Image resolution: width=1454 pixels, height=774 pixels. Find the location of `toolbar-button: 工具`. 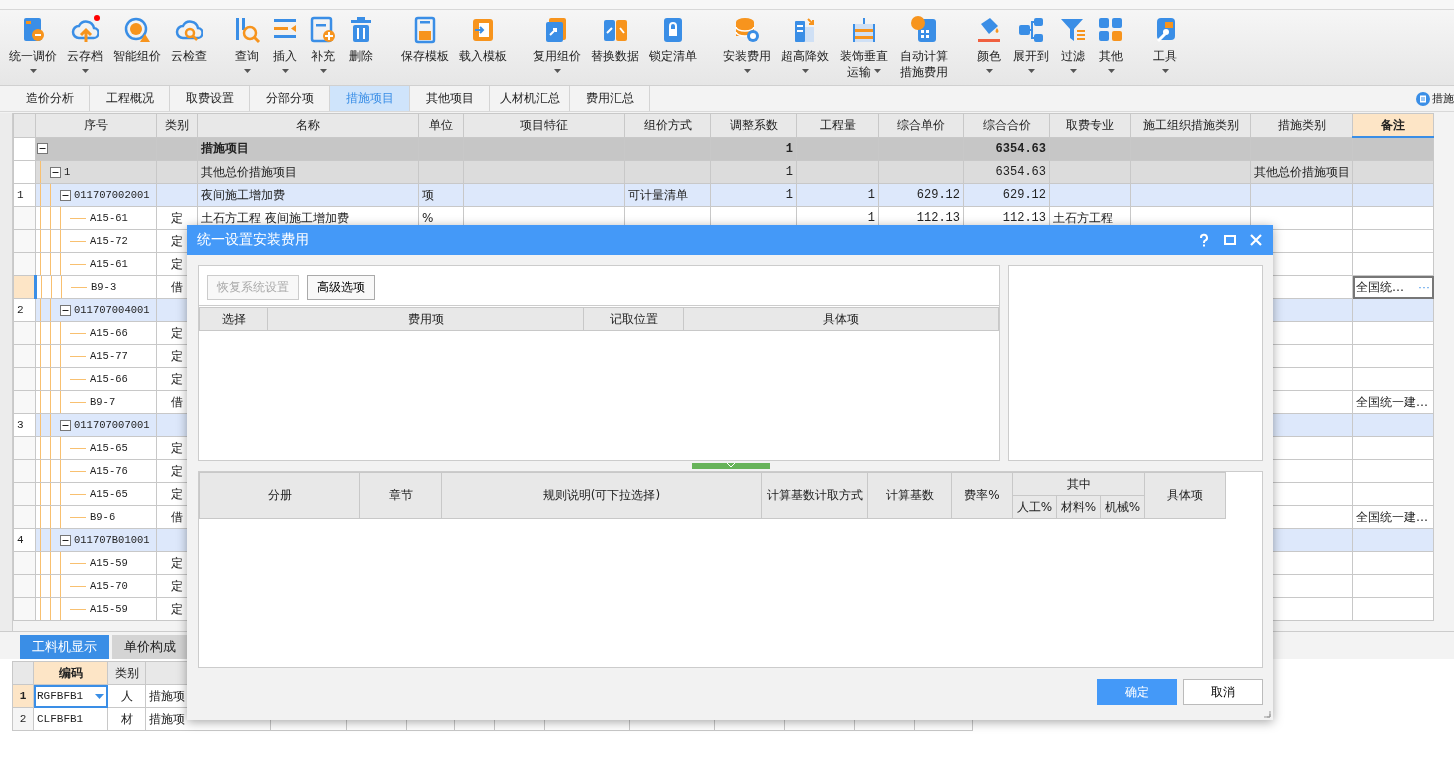

toolbar-button: 工具 is located at coordinates (1165, 41).